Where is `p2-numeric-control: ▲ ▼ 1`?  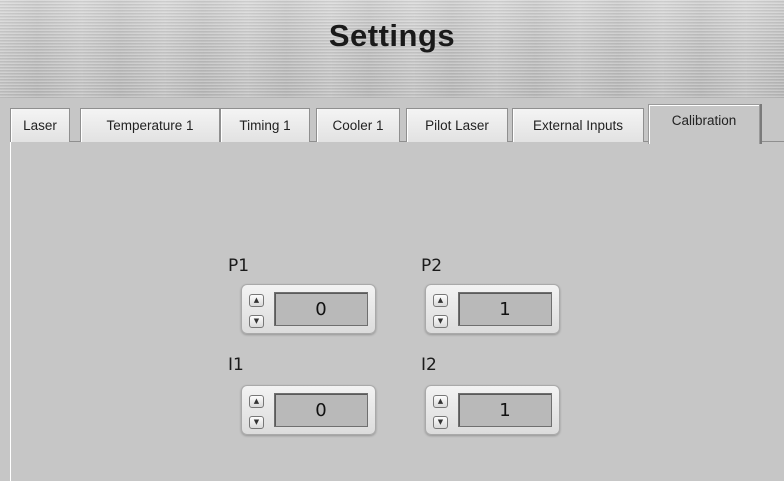 p2-numeric-control: ▲ ▼ 1 is located at coordinates (492, 309).